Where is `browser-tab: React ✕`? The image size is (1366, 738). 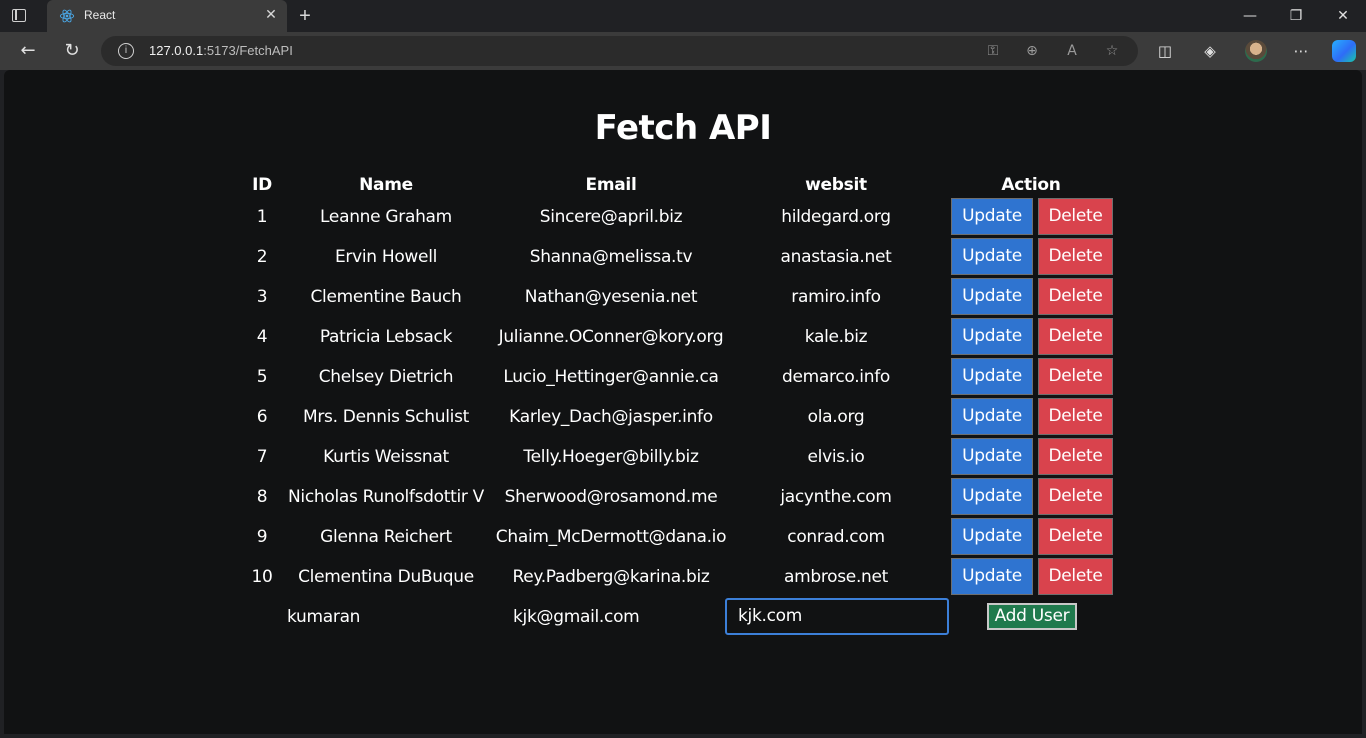
browser-tab: React ✕ is located at coordinates (167, 16).